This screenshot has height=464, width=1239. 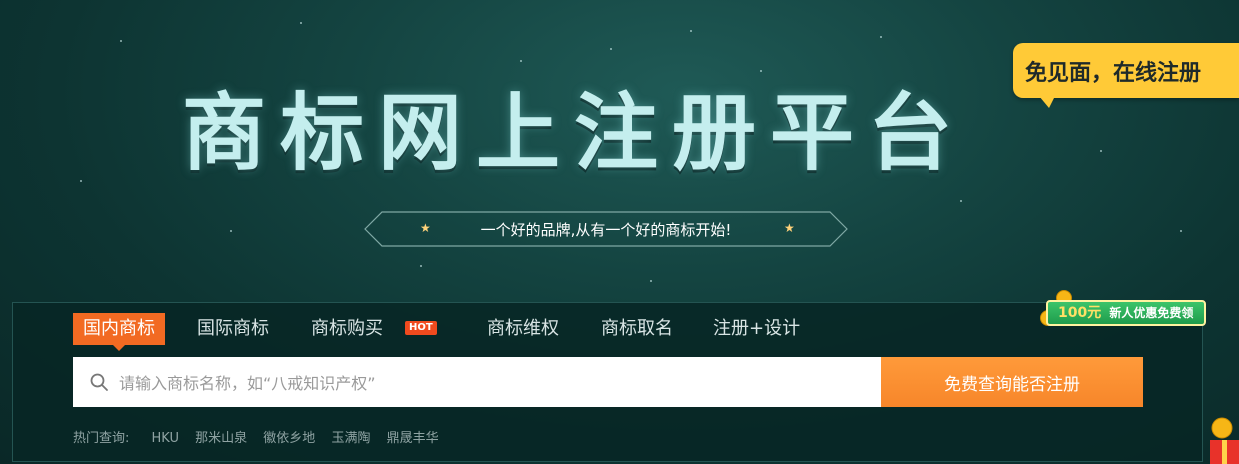 I want to click on hot-search-item: 鼎晟丰华, so click(x=413, y=438).